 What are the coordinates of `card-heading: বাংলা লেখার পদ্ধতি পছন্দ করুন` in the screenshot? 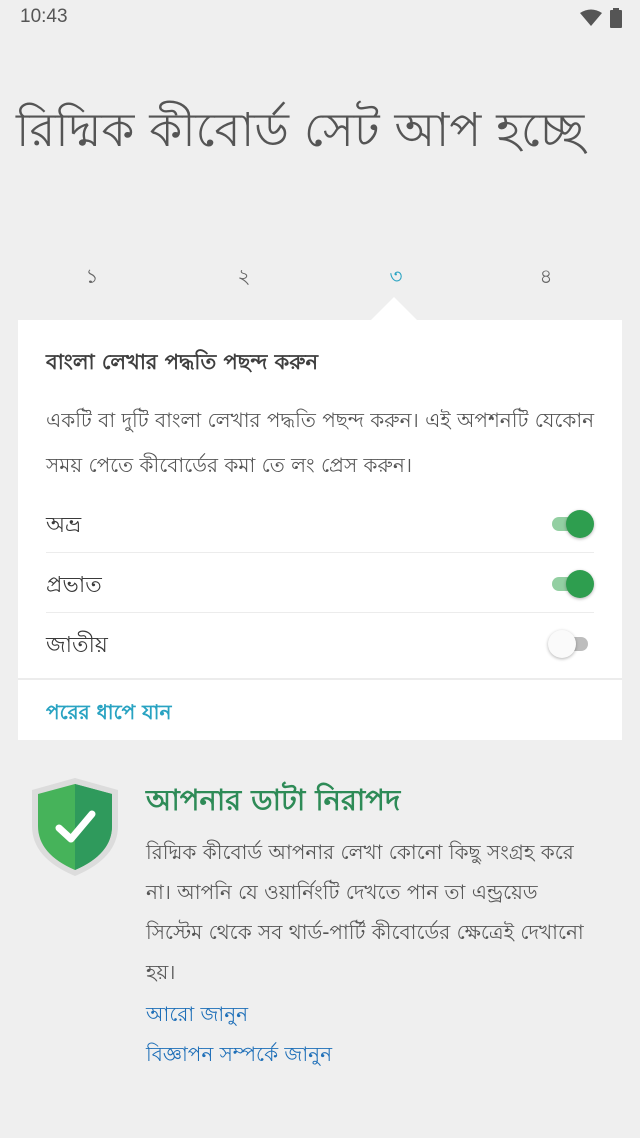 It's located at (182, 362).